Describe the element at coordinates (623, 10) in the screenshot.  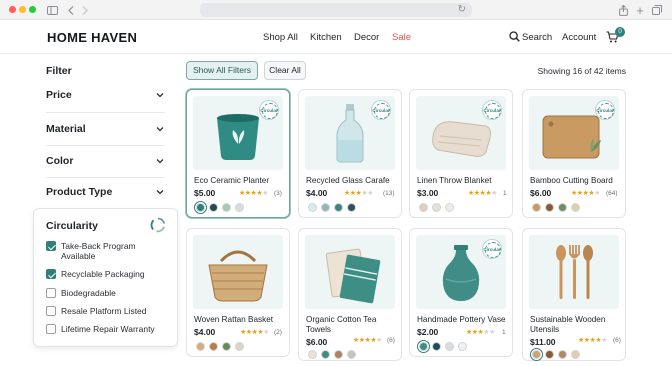
I see `share-icon` at that location.